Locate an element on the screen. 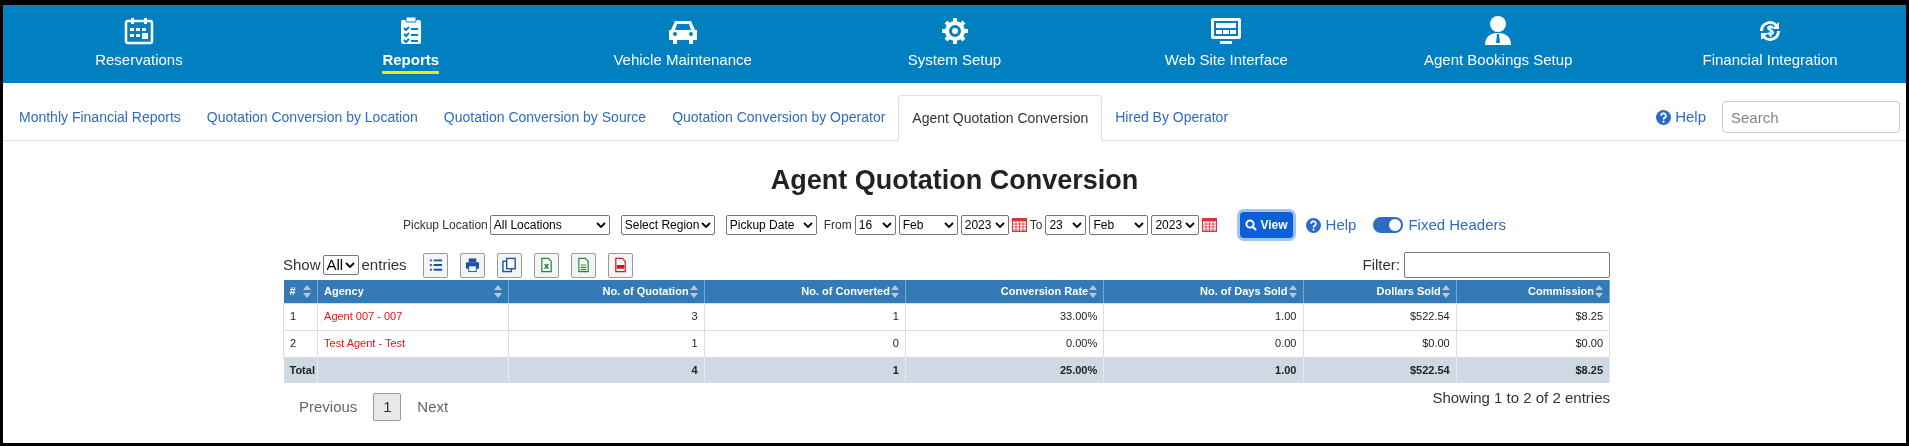  agency-link: Agent 007 - 007 is located at coordinates (413, 316).